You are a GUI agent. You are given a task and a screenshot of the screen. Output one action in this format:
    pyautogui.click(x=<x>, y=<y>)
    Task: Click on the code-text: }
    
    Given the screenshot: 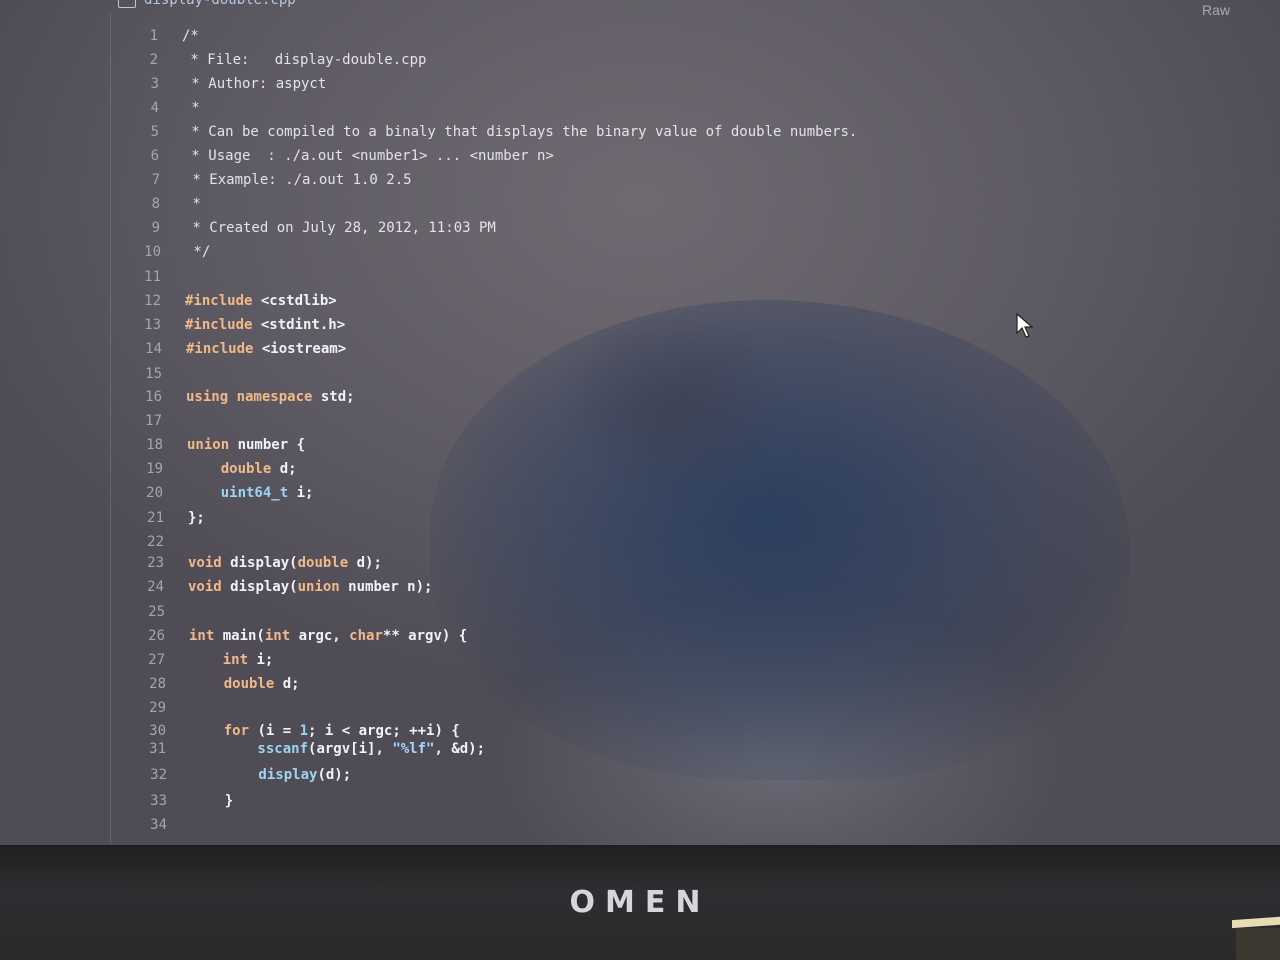 What is the action you would take?
    pyautogui.click(x=212, y=801)
    